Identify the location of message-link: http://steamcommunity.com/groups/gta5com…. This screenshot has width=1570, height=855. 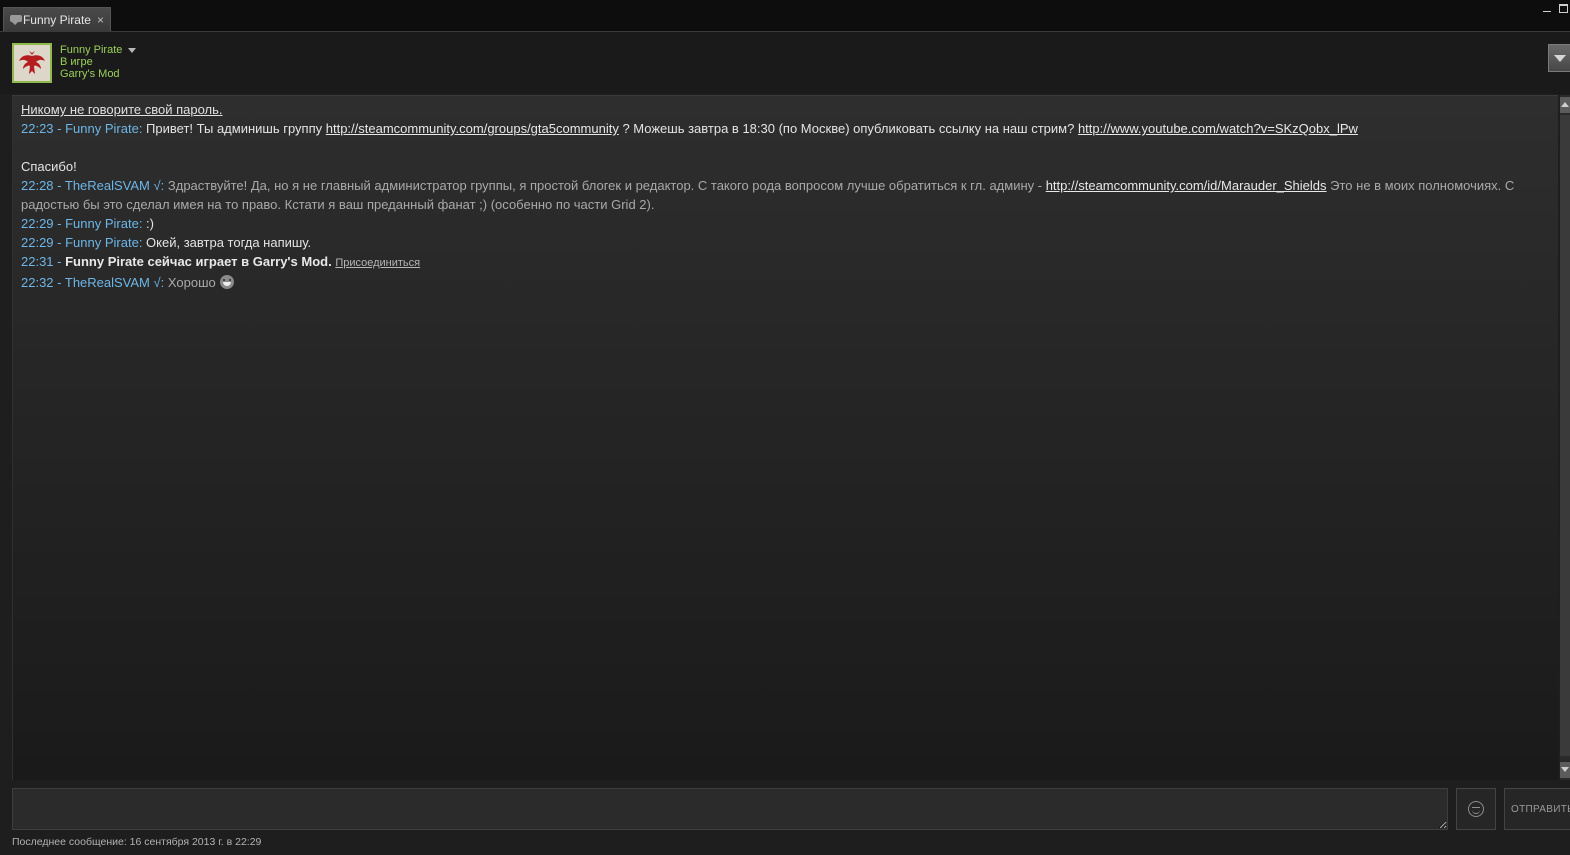
(472, 128).